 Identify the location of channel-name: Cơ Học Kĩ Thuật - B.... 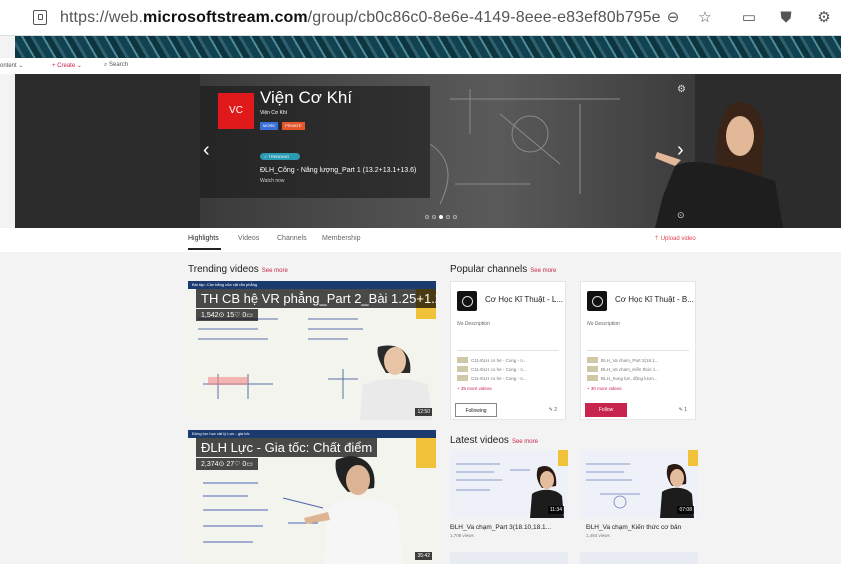
(654, 299).